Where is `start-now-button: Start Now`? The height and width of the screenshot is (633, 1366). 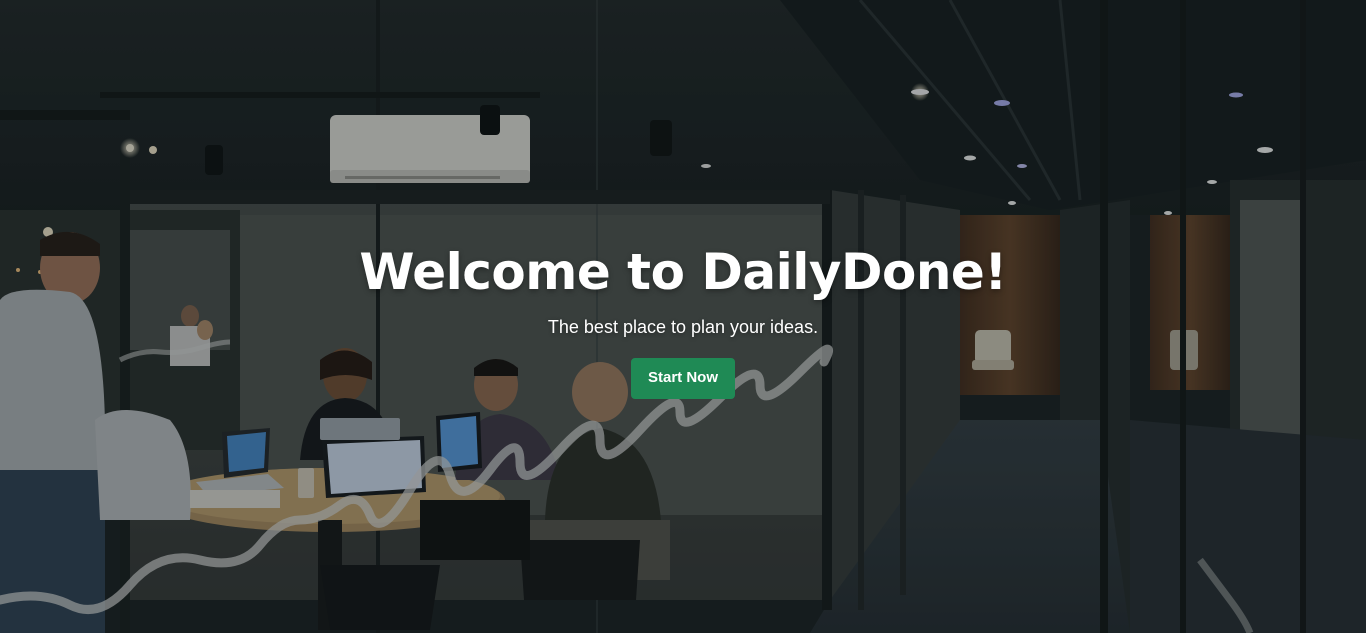
start-now-button: Start Now is located at coordinates (682, 378).